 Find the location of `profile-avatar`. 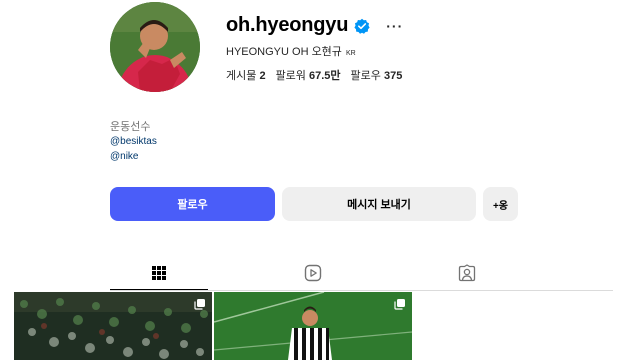

profile-avatar is located at coordinates (155, 47).